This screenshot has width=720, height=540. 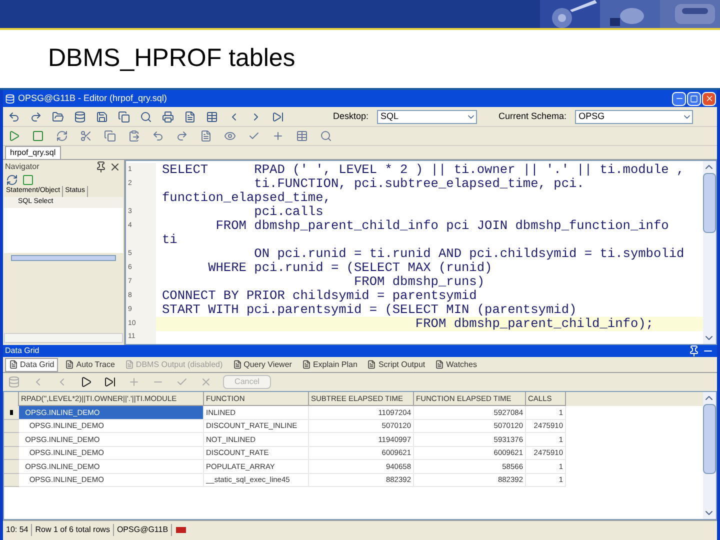 What do you see at coordinates (262, 365) in the screenshot?
I see `panel-tab: Query Viewer` at bounding box center [262, 365].